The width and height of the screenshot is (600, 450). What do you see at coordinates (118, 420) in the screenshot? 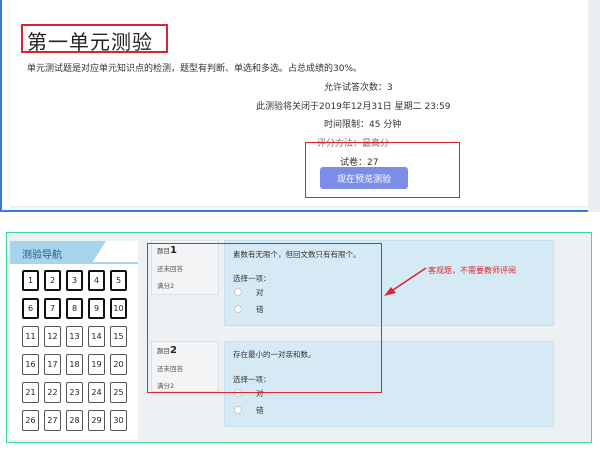
I see `nav-button-30: 30` at bounding box center [118, 420].